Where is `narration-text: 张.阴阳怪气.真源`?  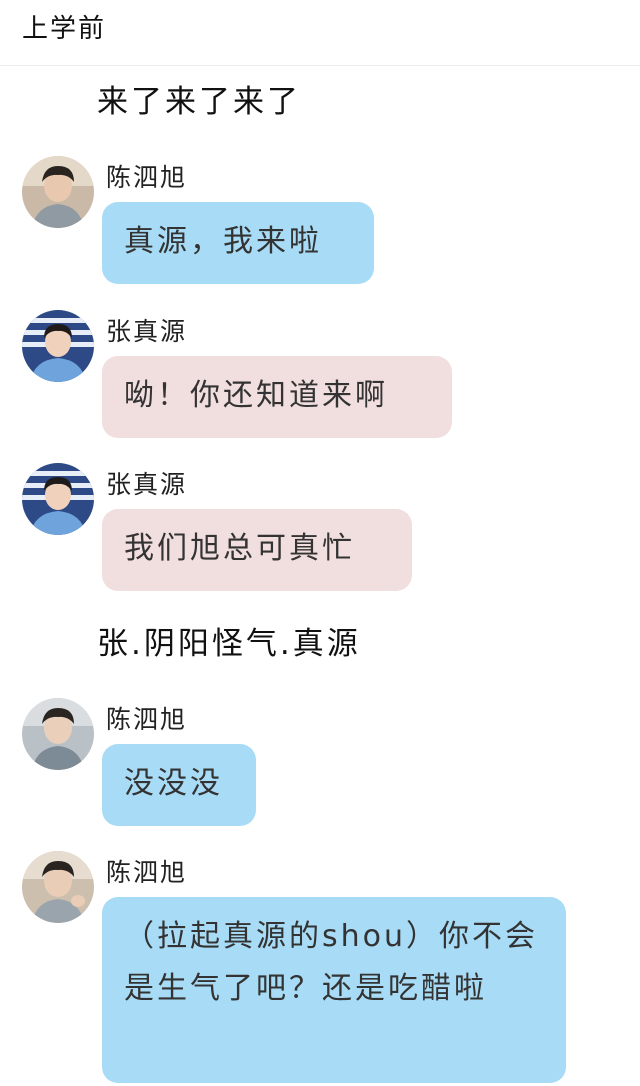
narration-text: 张.阴阳怪气.真源 is located at coordinates (229, 644).